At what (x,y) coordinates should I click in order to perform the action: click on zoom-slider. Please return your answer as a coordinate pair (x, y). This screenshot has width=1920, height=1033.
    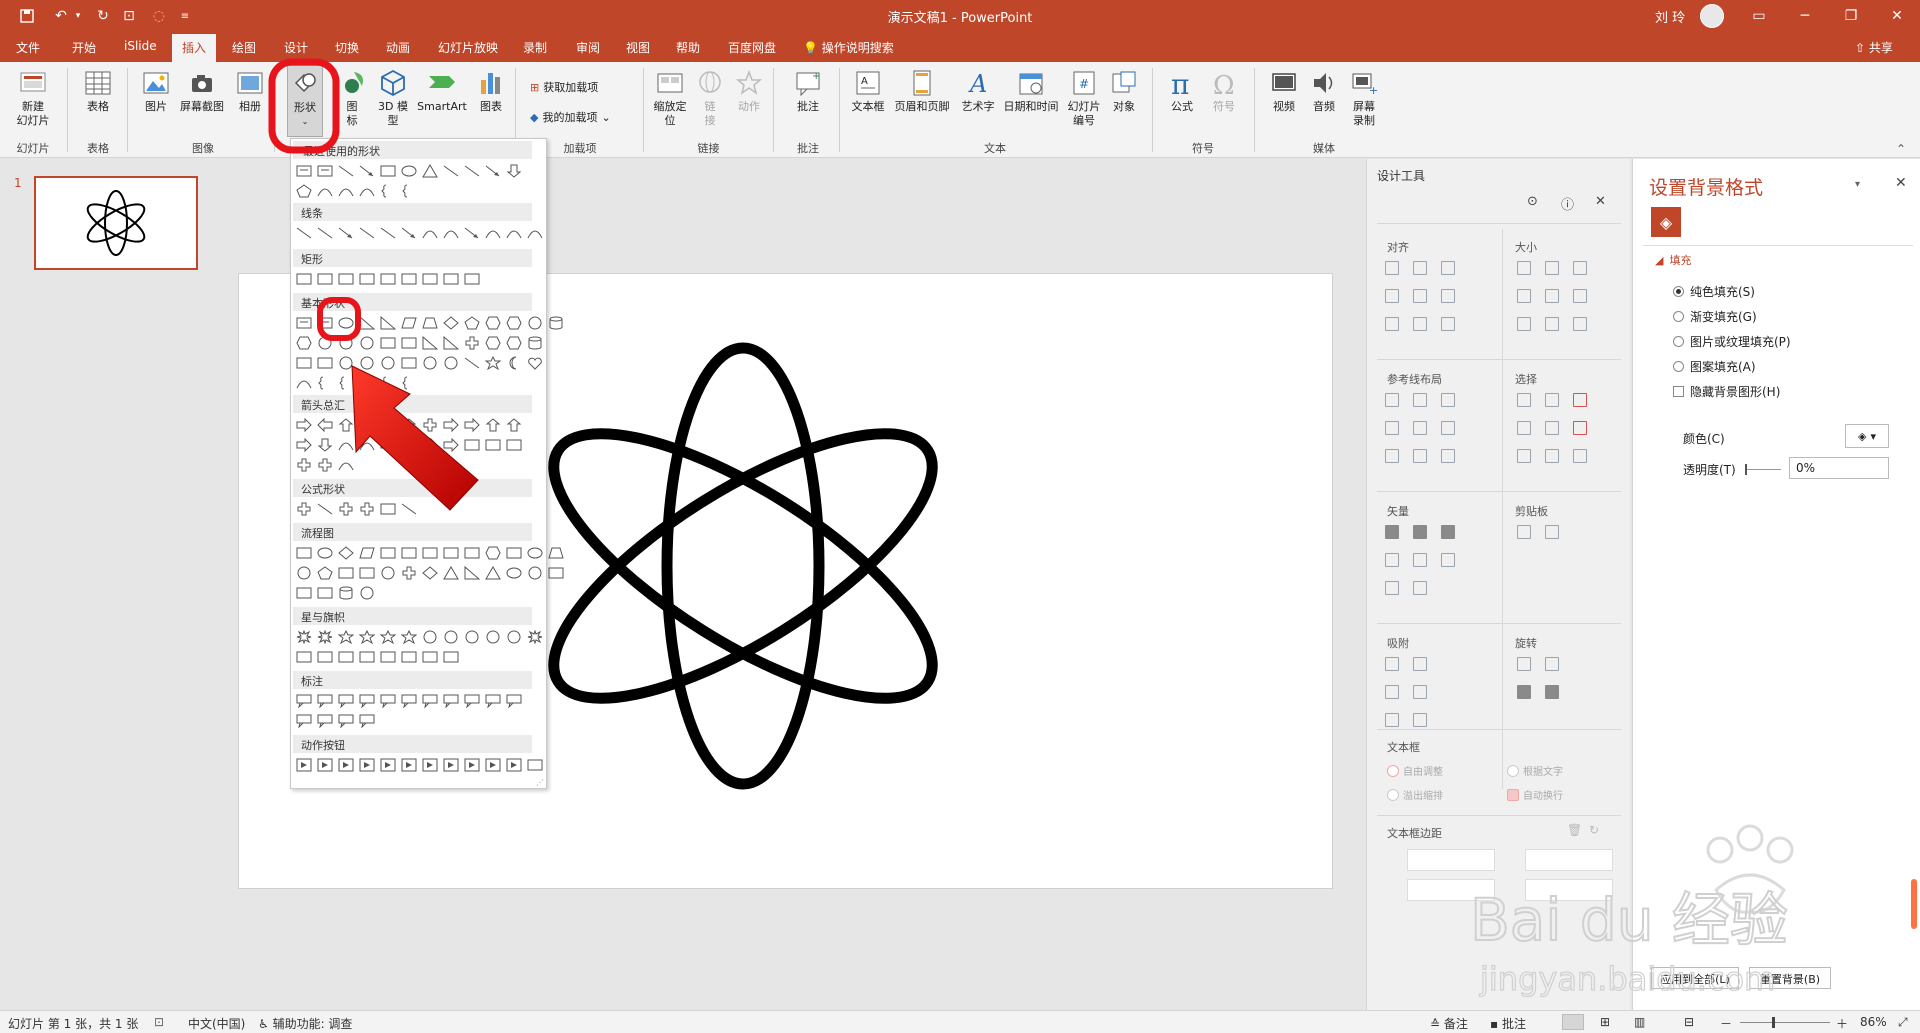
    Looking at the image, I should click on (1785, 1022).